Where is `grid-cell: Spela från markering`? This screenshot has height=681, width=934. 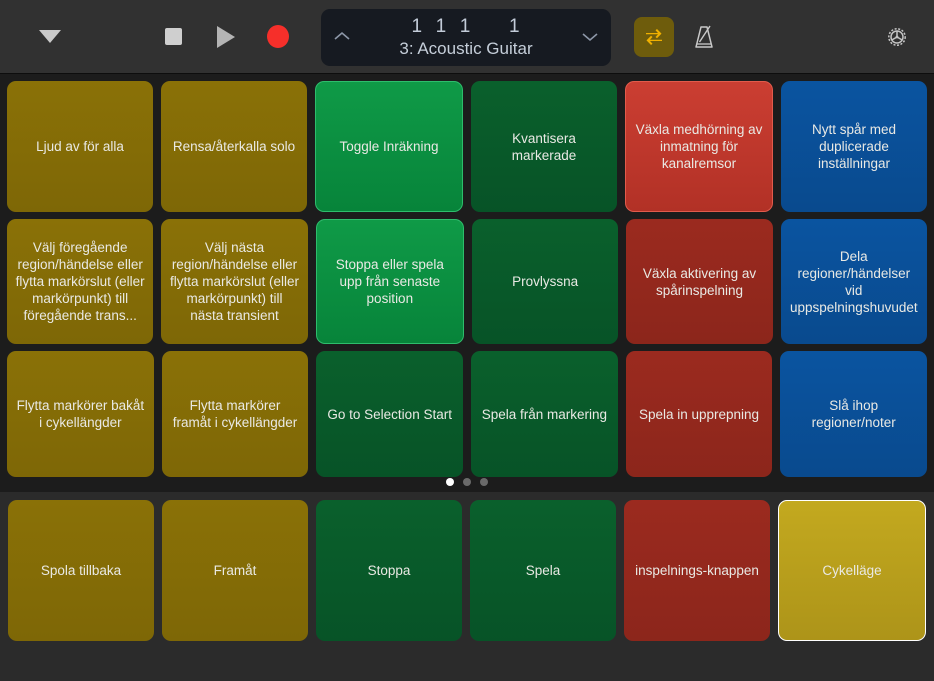 grid-cell: Spela från markering is located at coordinates (544, 414).